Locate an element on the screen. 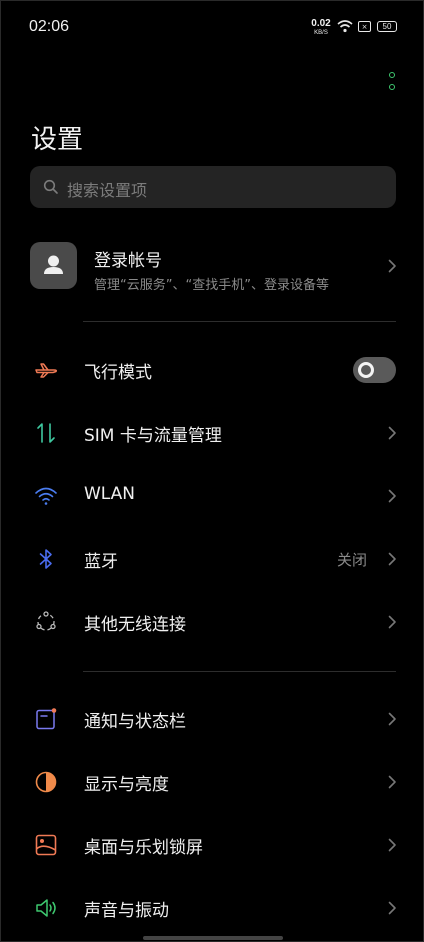  wireless-connections-icon is located at coordinates (46, 621).